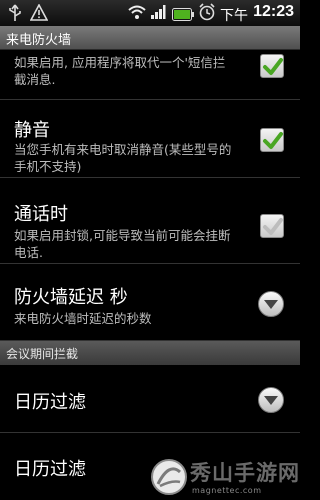 This screenshot has height=500, width=320. What do you see at coordinates (271, 400) in the screenshot?
I see `calendar-filter-dropdown` at bounding box center [271, 400].